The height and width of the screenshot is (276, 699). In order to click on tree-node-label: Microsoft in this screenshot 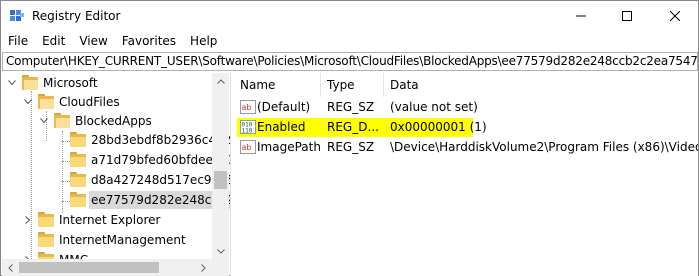, I will do `click(70, 83)`.